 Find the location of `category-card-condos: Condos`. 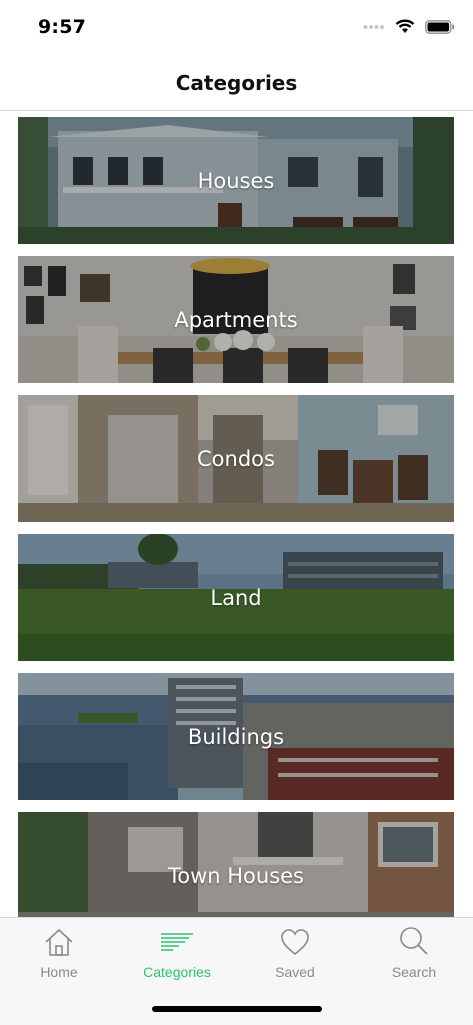

category-card-condos: Condos is located at coordinates (236, 458).